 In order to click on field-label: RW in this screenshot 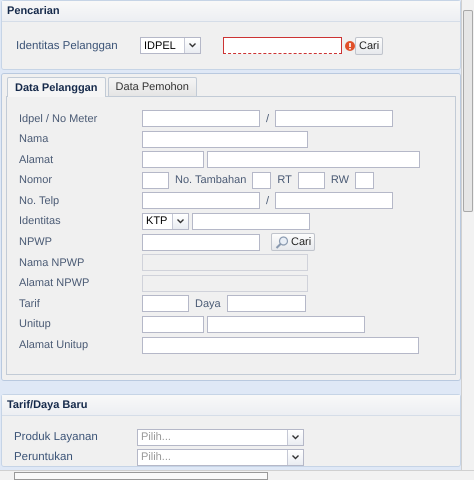, I will do `click(340, 180)`.